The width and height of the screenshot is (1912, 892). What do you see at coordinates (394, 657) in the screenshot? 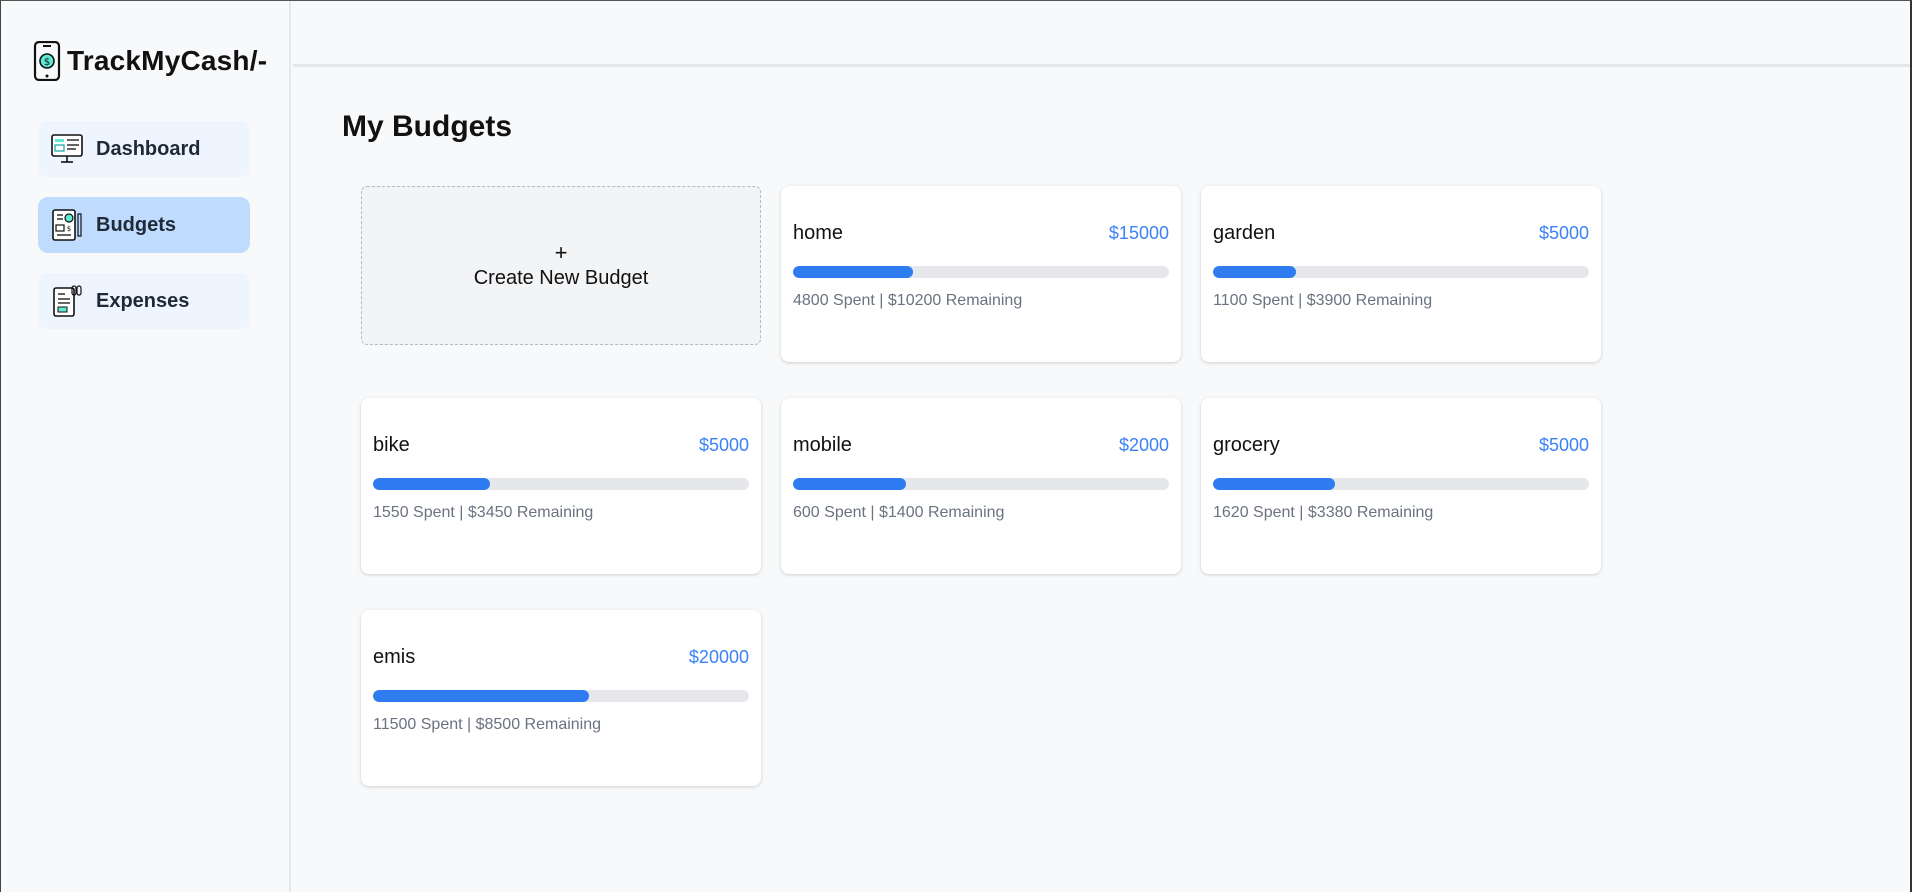
I see `budget-name: emis` at bounding box center [394, 657].